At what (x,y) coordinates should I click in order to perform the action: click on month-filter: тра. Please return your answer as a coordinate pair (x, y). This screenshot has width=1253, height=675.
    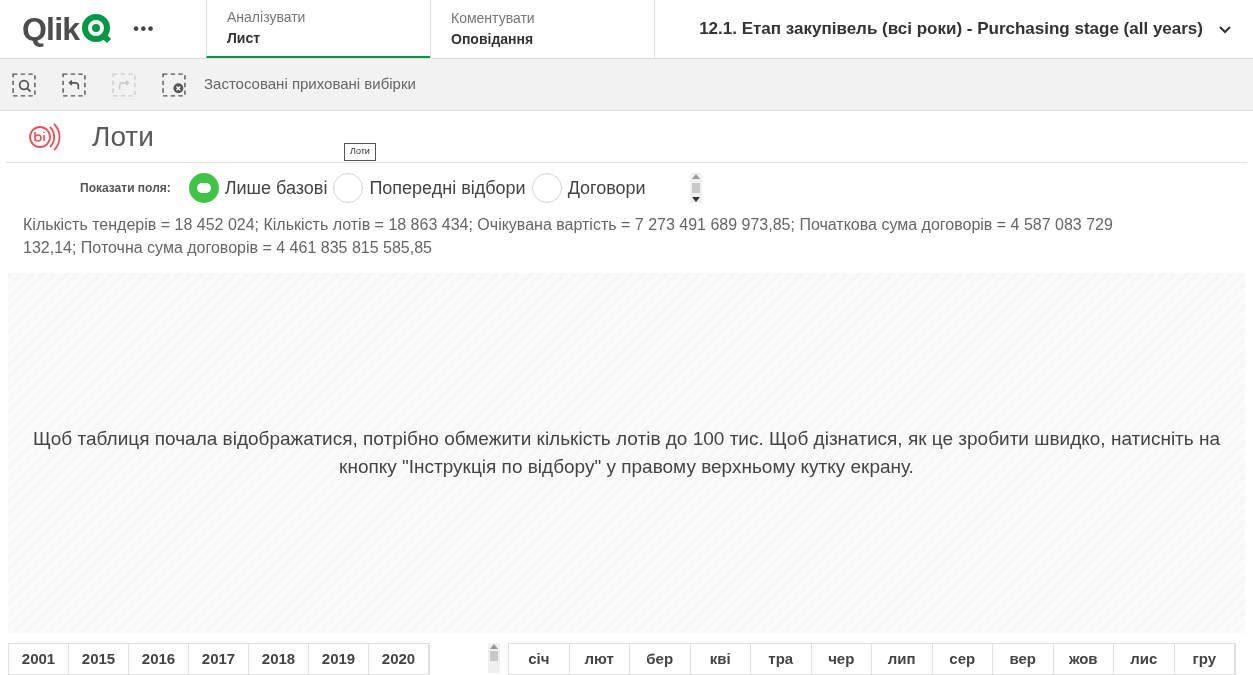
    Looking at the image, I should click on (781, 659).